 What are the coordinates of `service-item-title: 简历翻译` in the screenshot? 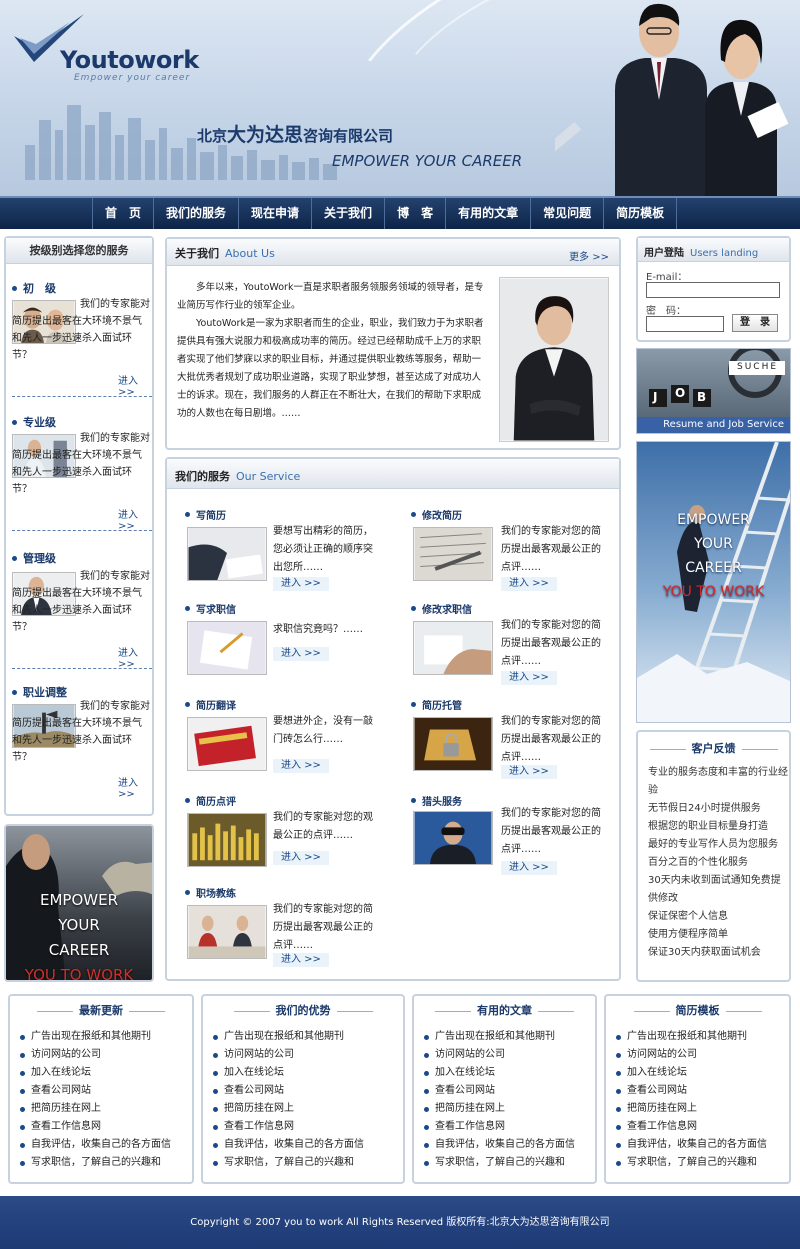 It's located at (210, 704).